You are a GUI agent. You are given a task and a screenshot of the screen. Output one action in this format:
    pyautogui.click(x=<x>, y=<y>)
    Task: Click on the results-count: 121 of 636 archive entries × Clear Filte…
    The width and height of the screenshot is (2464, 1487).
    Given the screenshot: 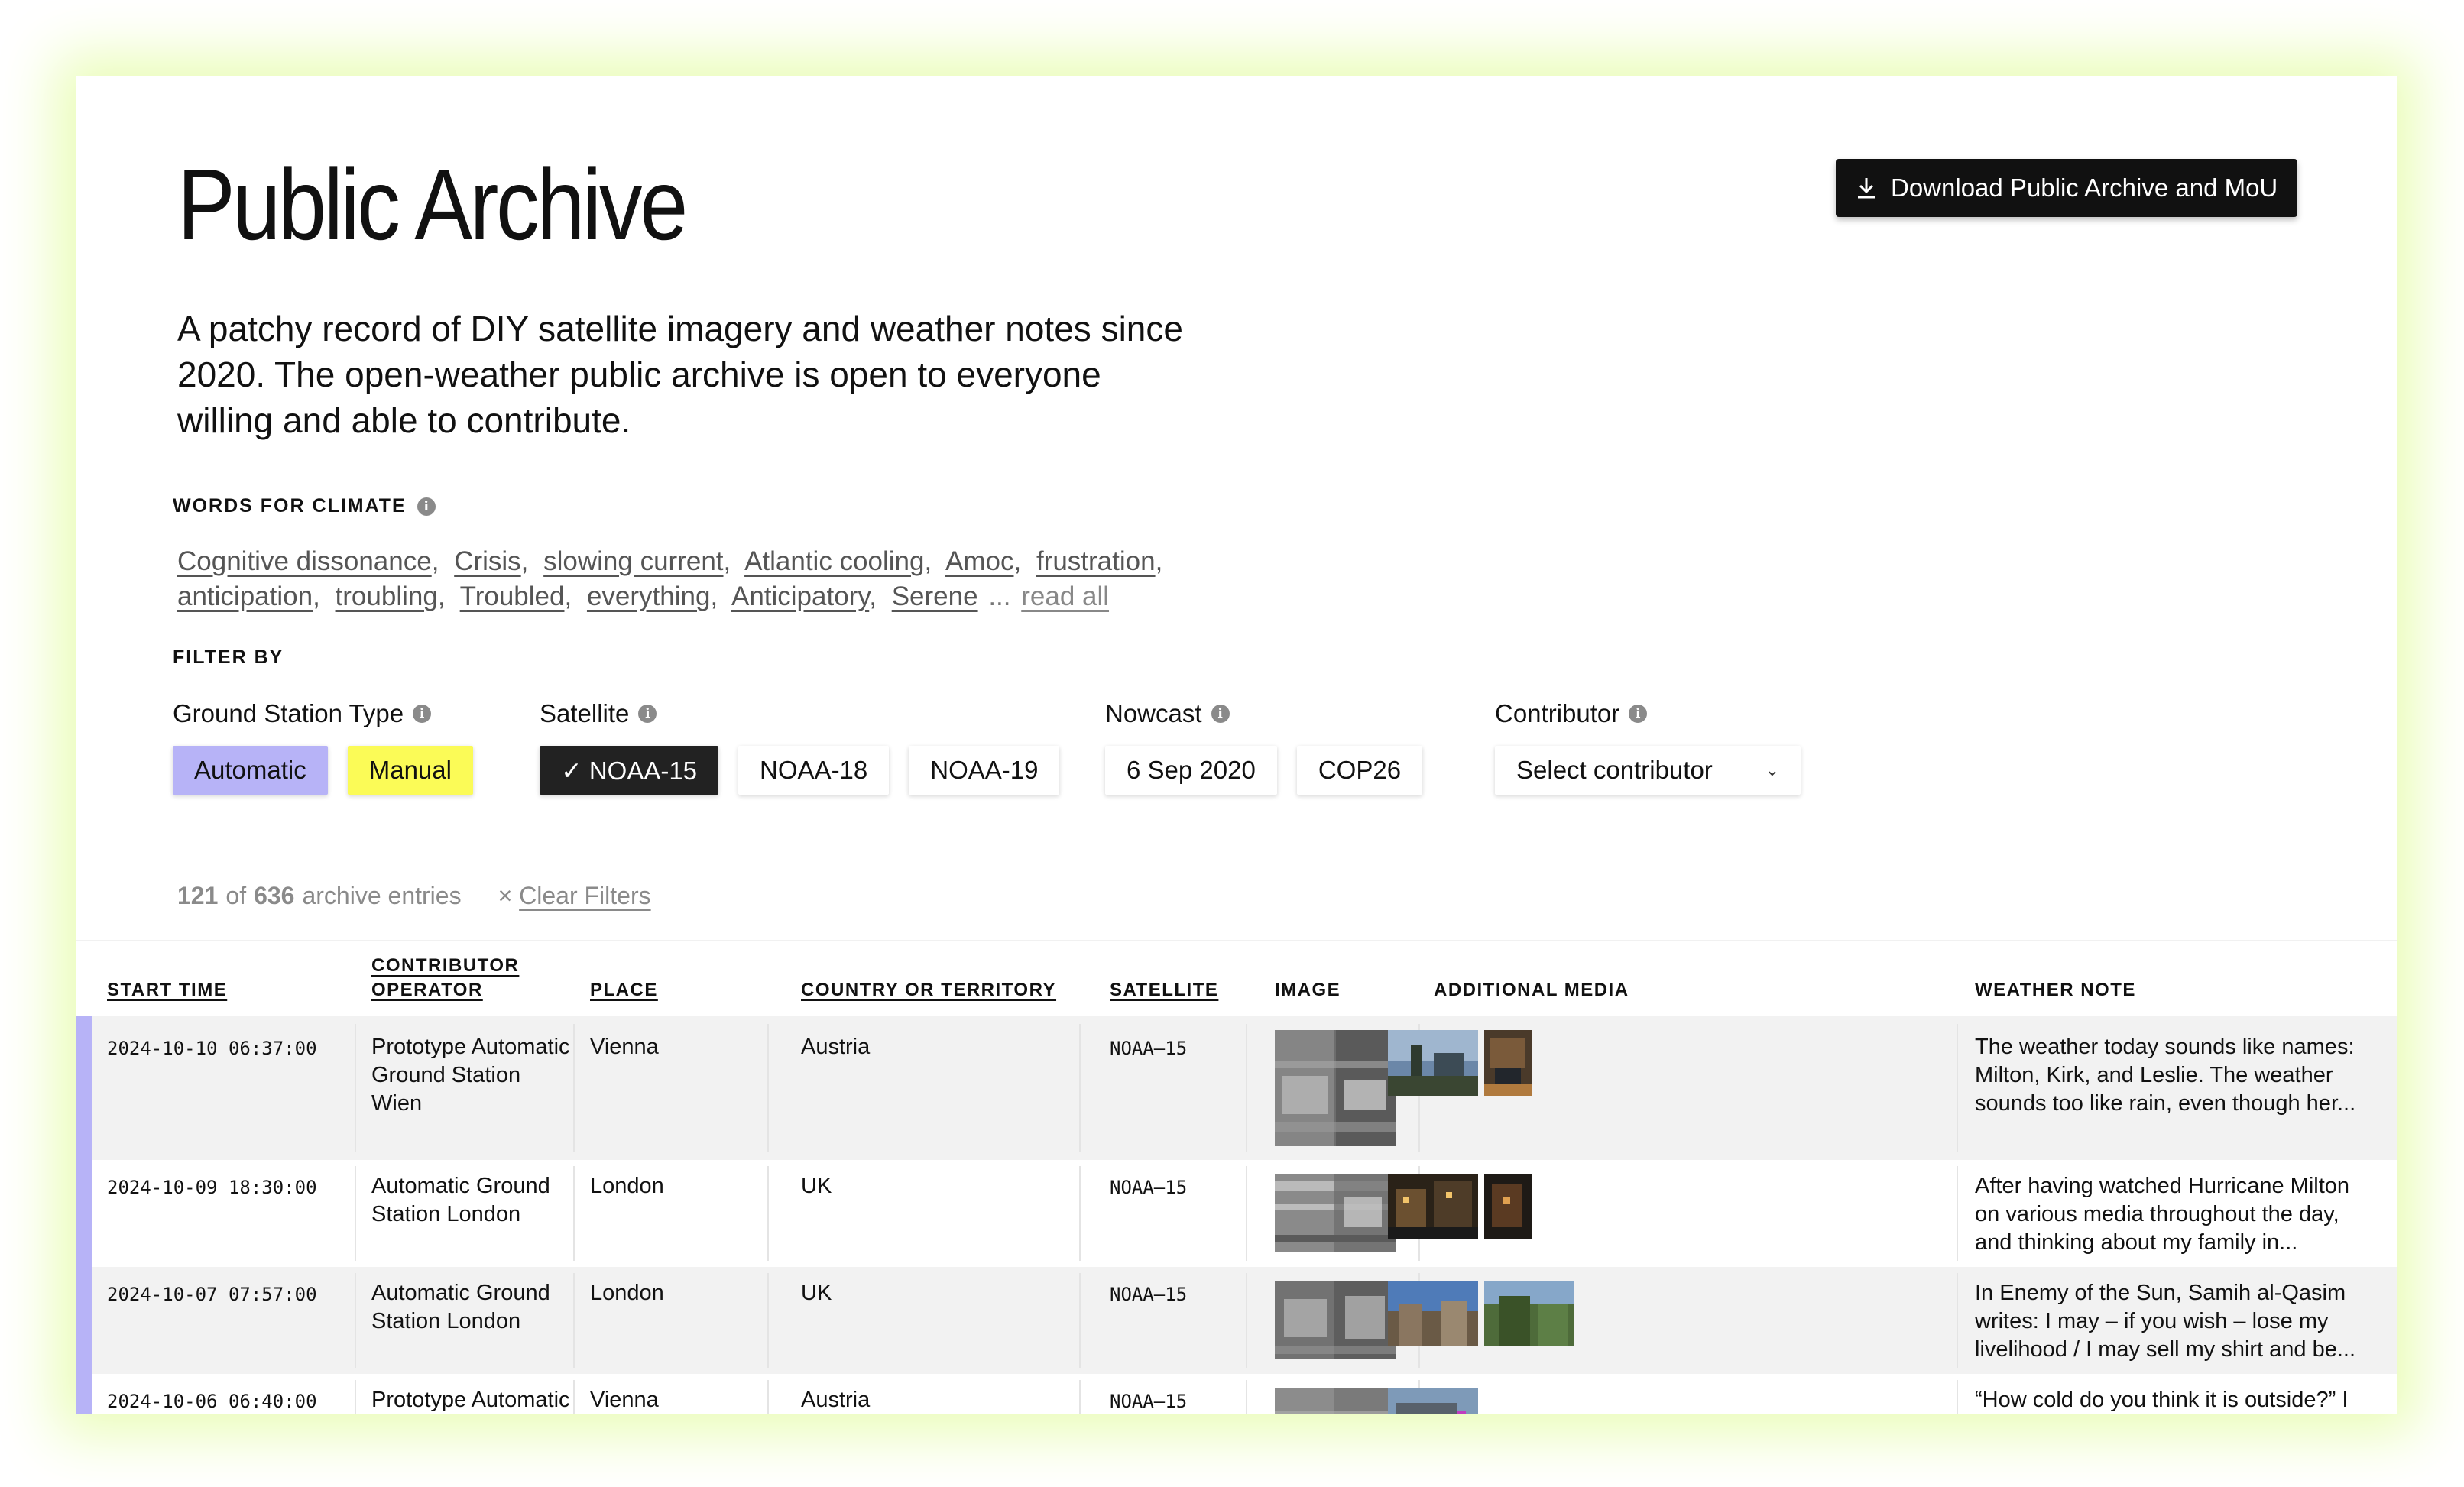 What is the action you would take?
    pyautogui.click(x=414, y=896)
    